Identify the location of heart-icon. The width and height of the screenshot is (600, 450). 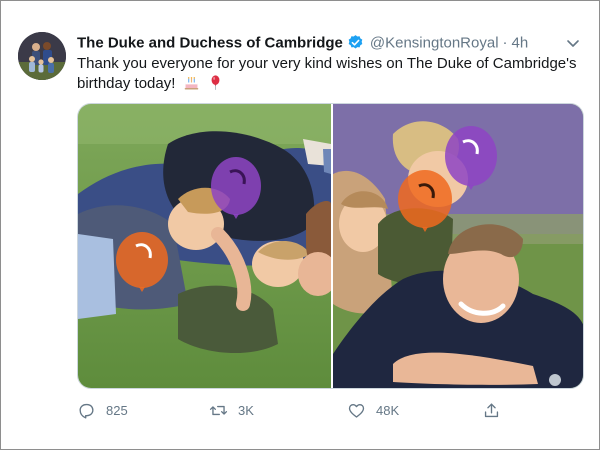
(356, 410).